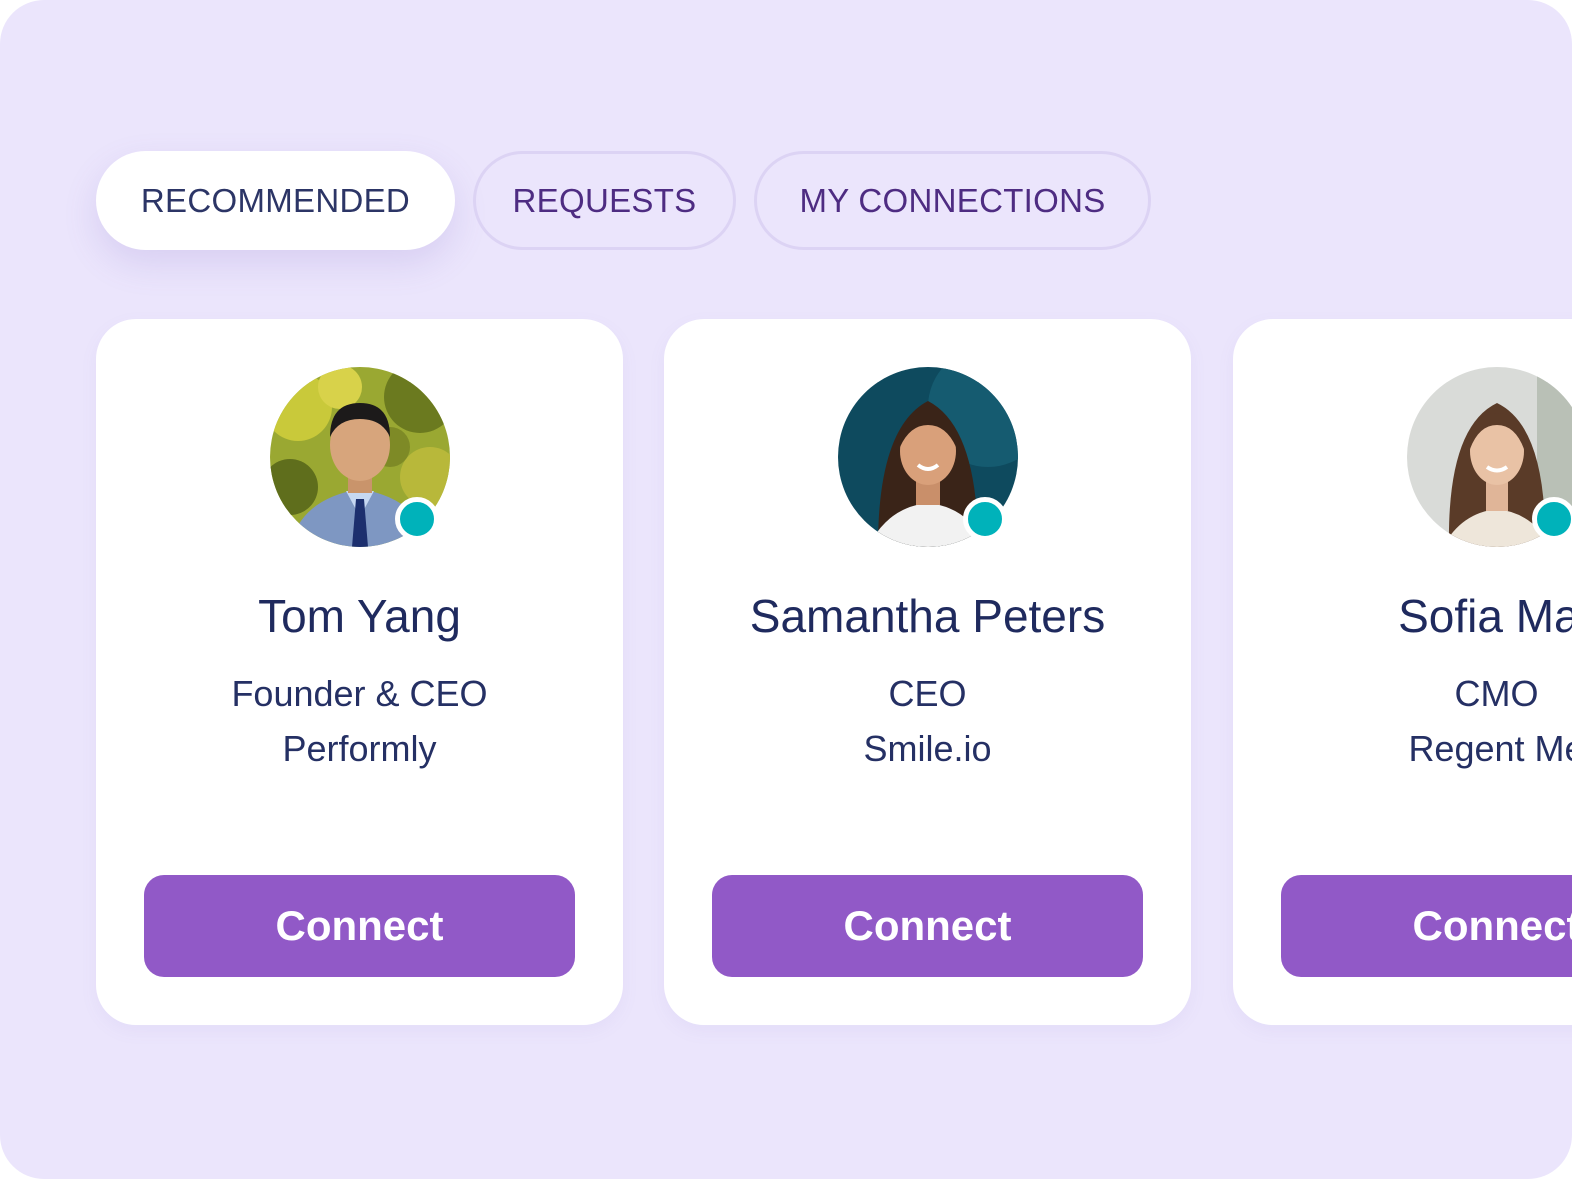  Describe the element at coordinates (927, 693) in the screenshot. I see `profile-role: CEO` at that location.